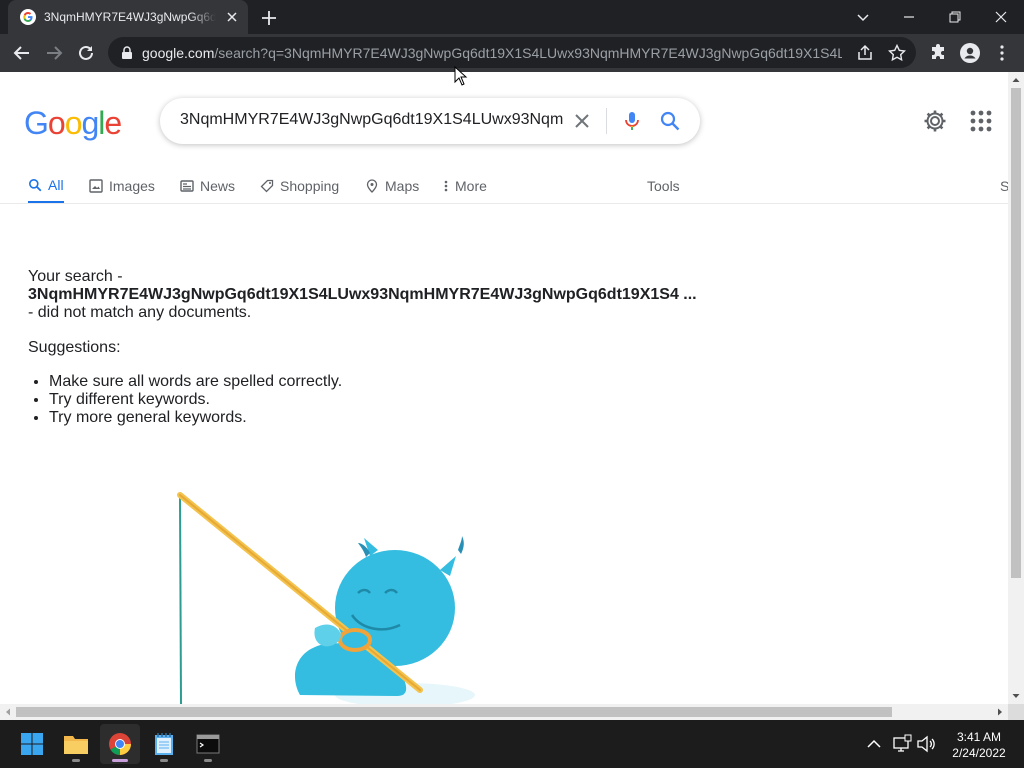  I want to click on network-icon, so click(902, 744).